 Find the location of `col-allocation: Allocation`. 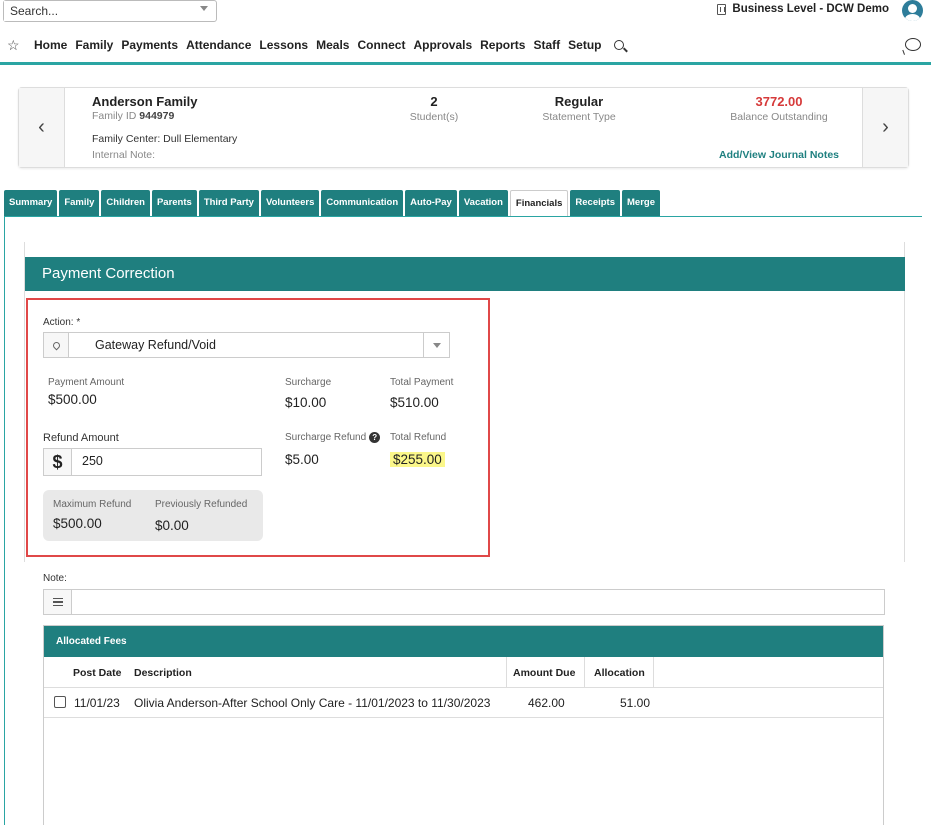

col-allocation: Allocation is located at coordinates (619, 673).